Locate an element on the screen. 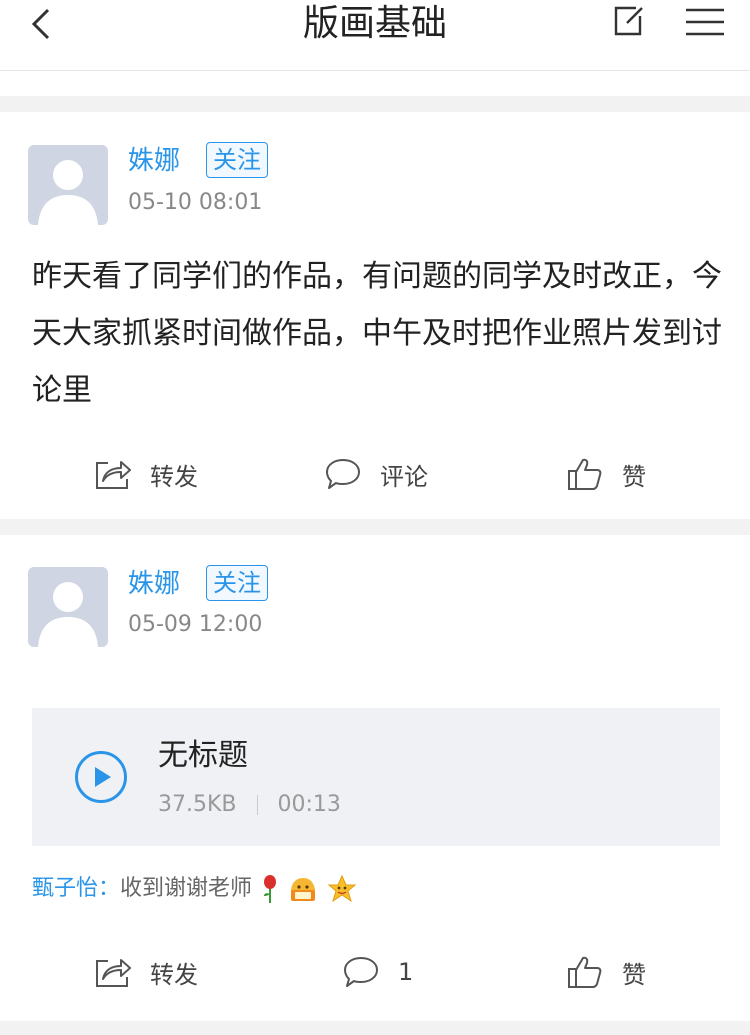 The image size is (750, 1035). edit-icon is located at coordinates (629, 21).